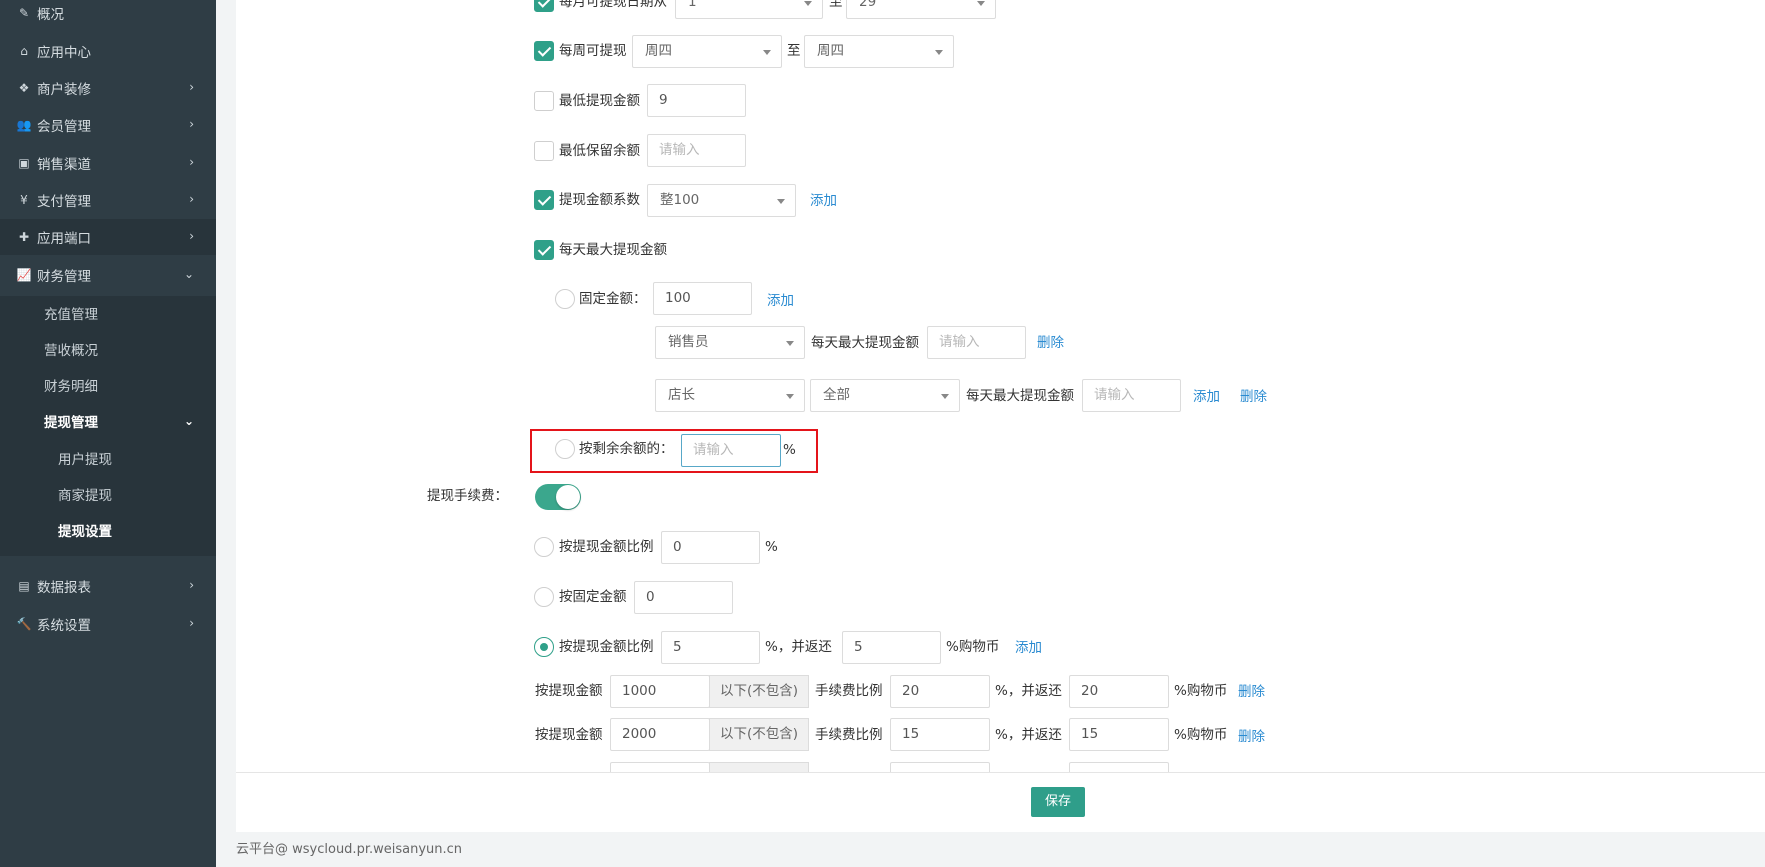 The image size is (1765, 867). I want to click on monthly-from-select: 1, so click(749, 9).